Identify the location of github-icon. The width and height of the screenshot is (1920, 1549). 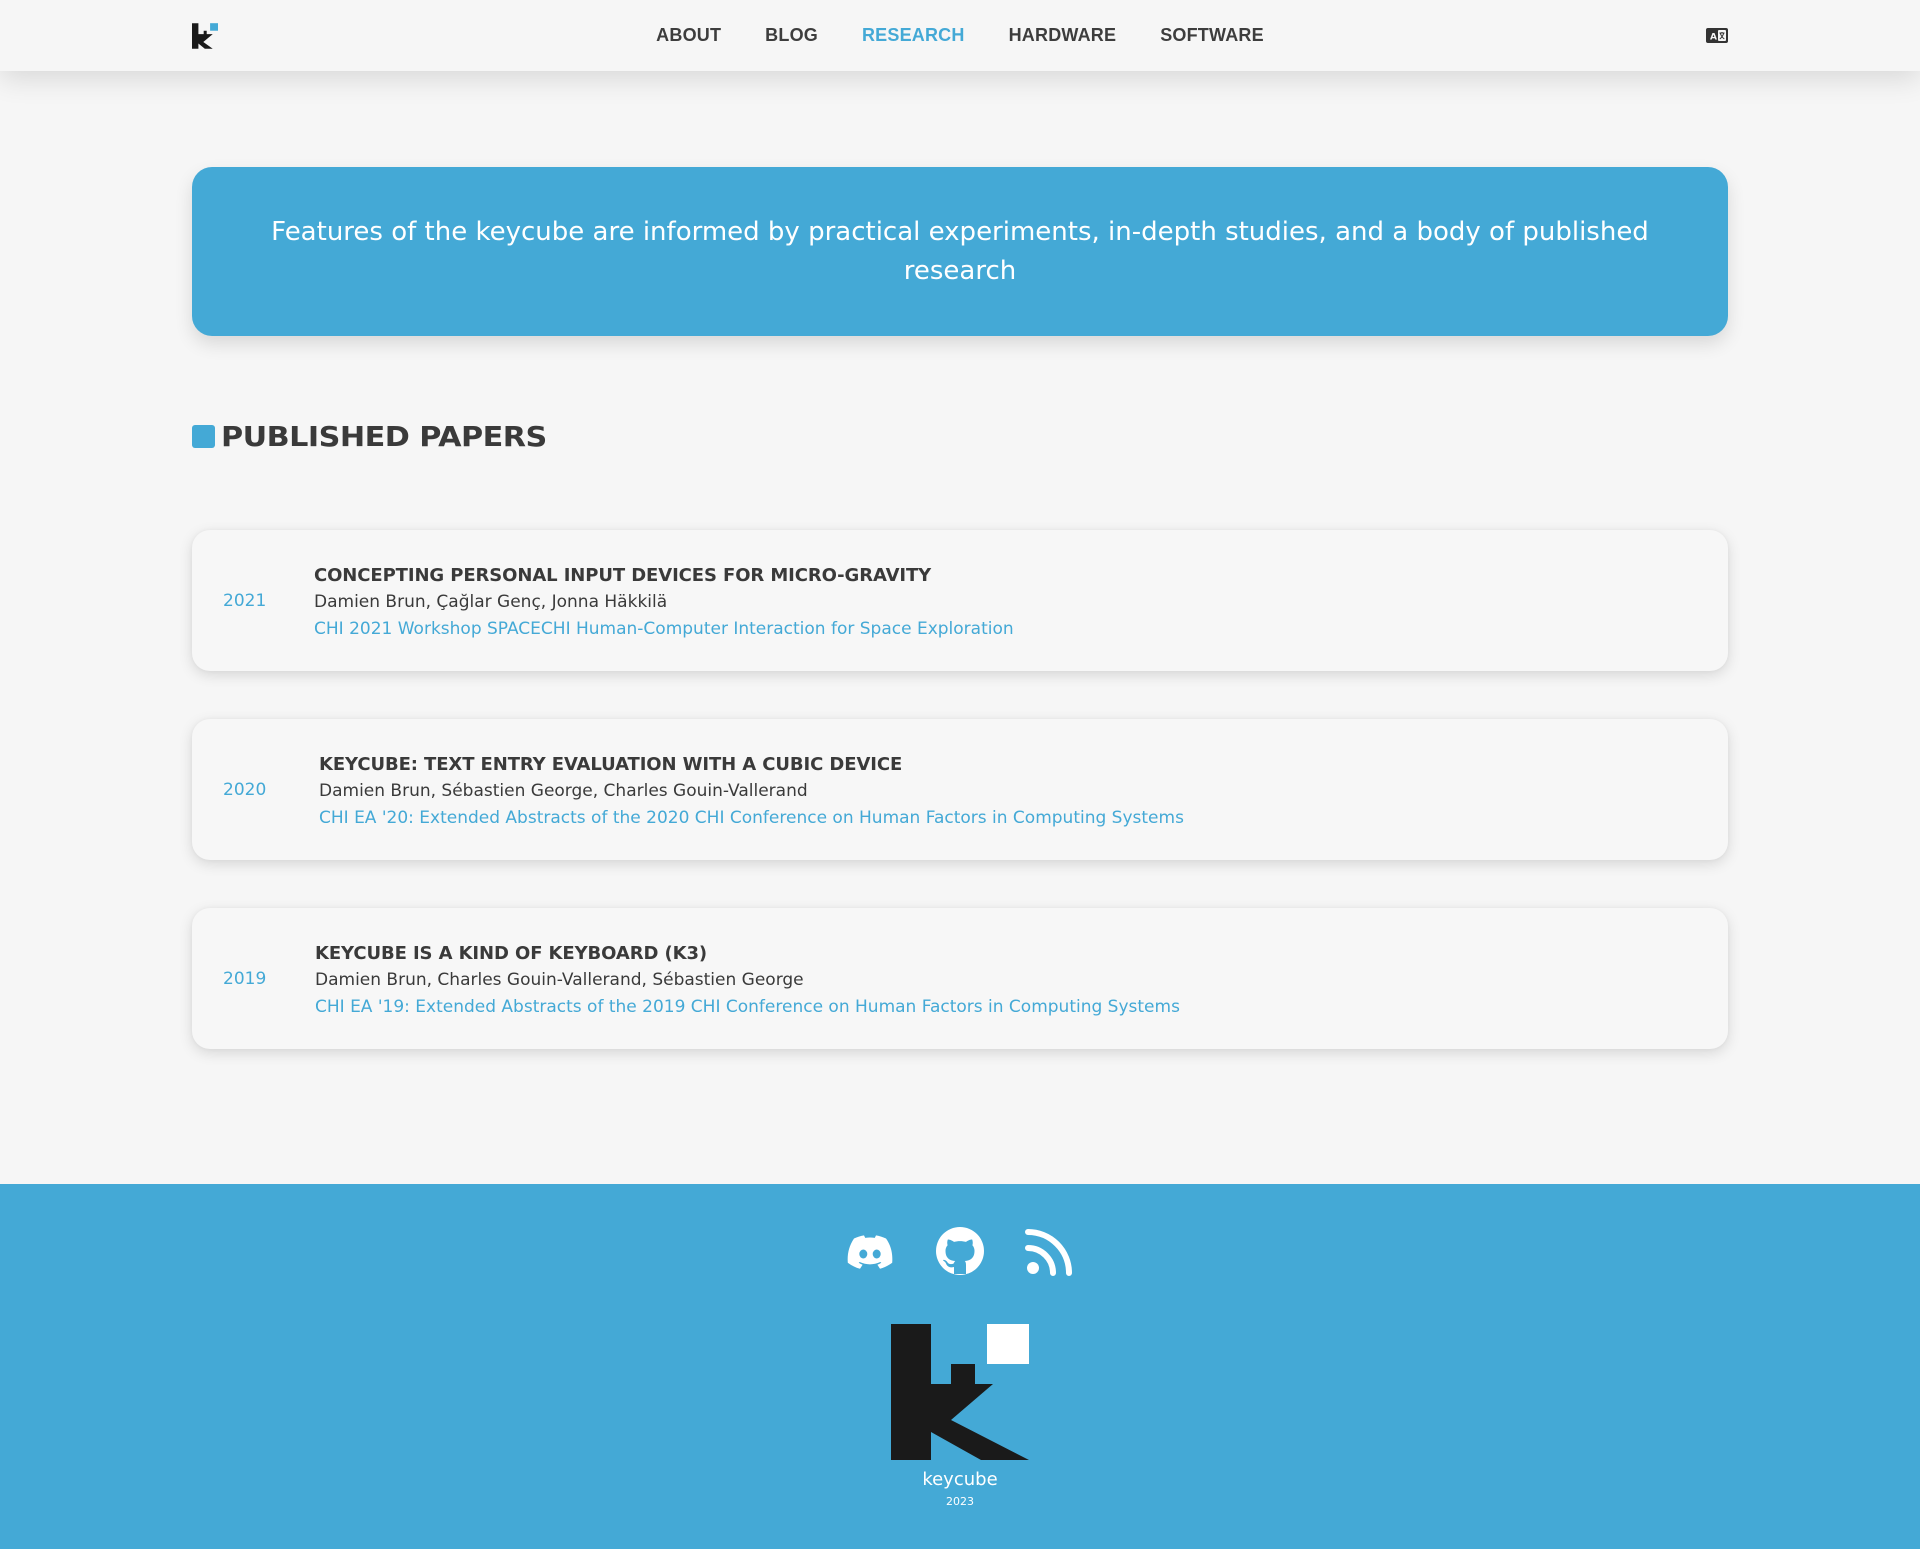
(960, 1251).